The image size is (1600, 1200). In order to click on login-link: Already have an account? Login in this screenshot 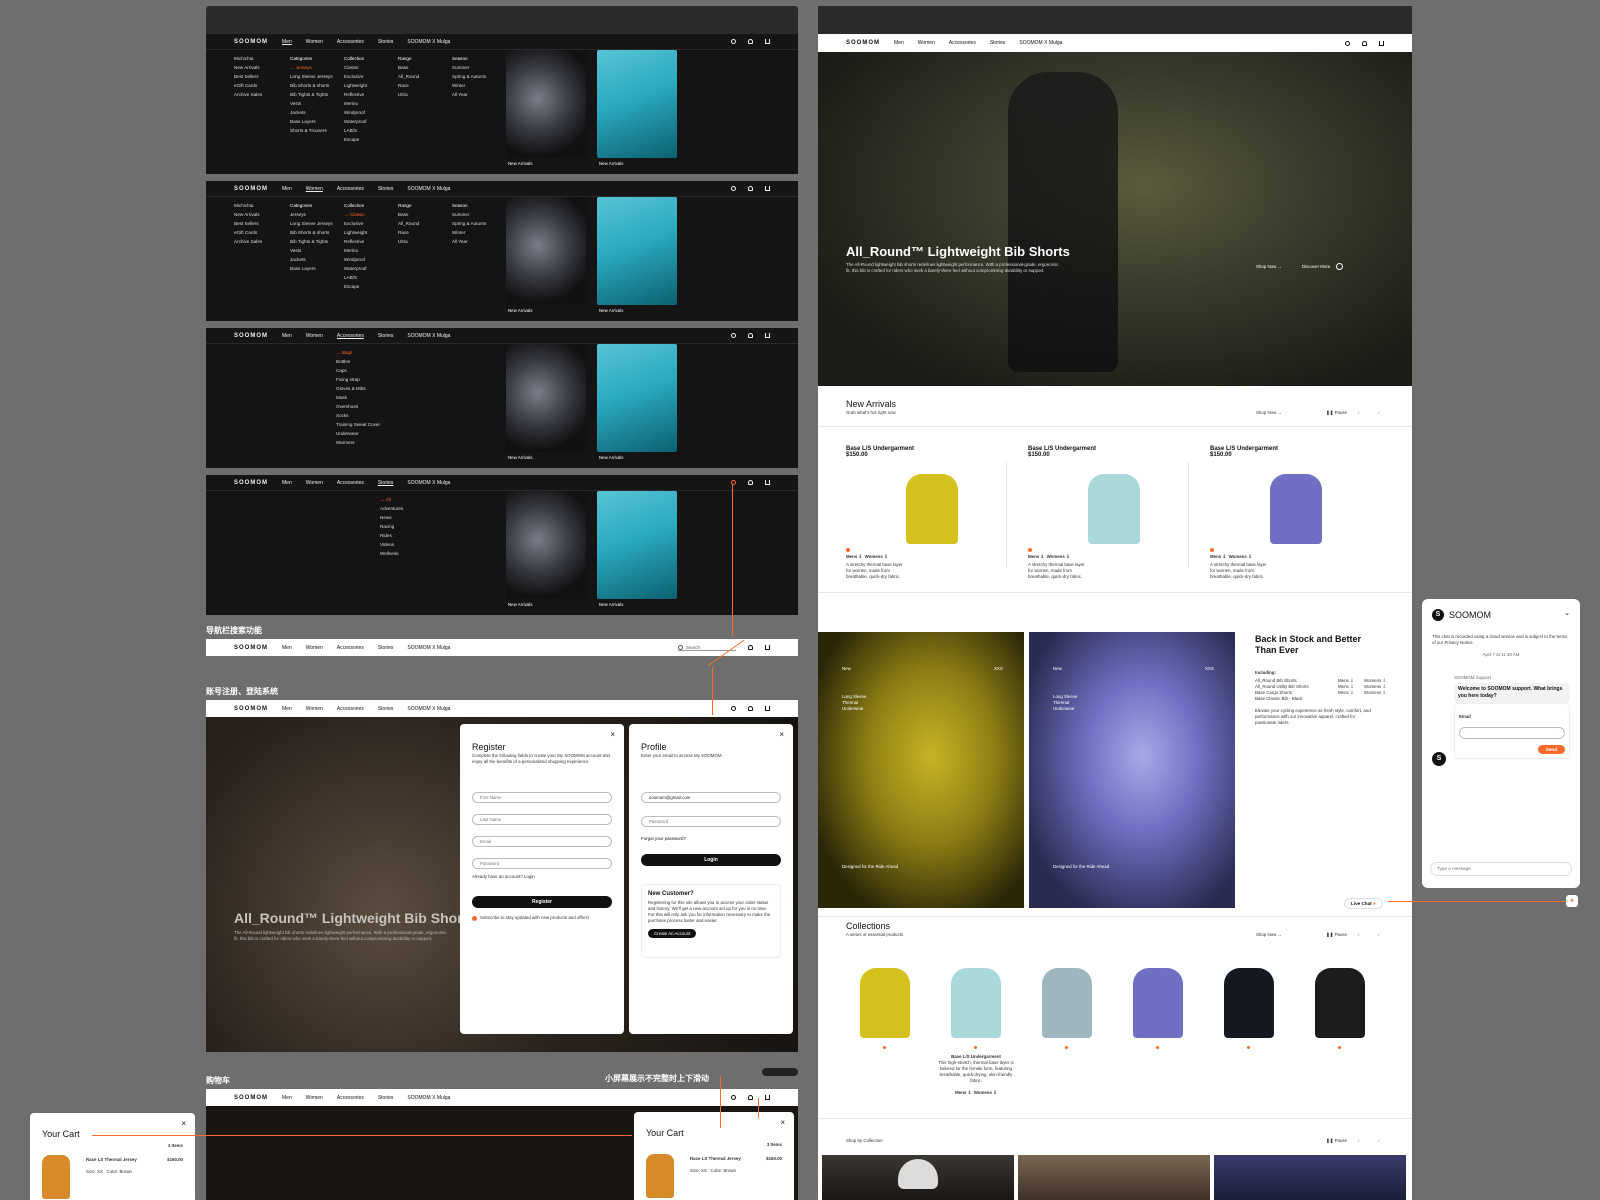, I will do `click(503, 877)`.